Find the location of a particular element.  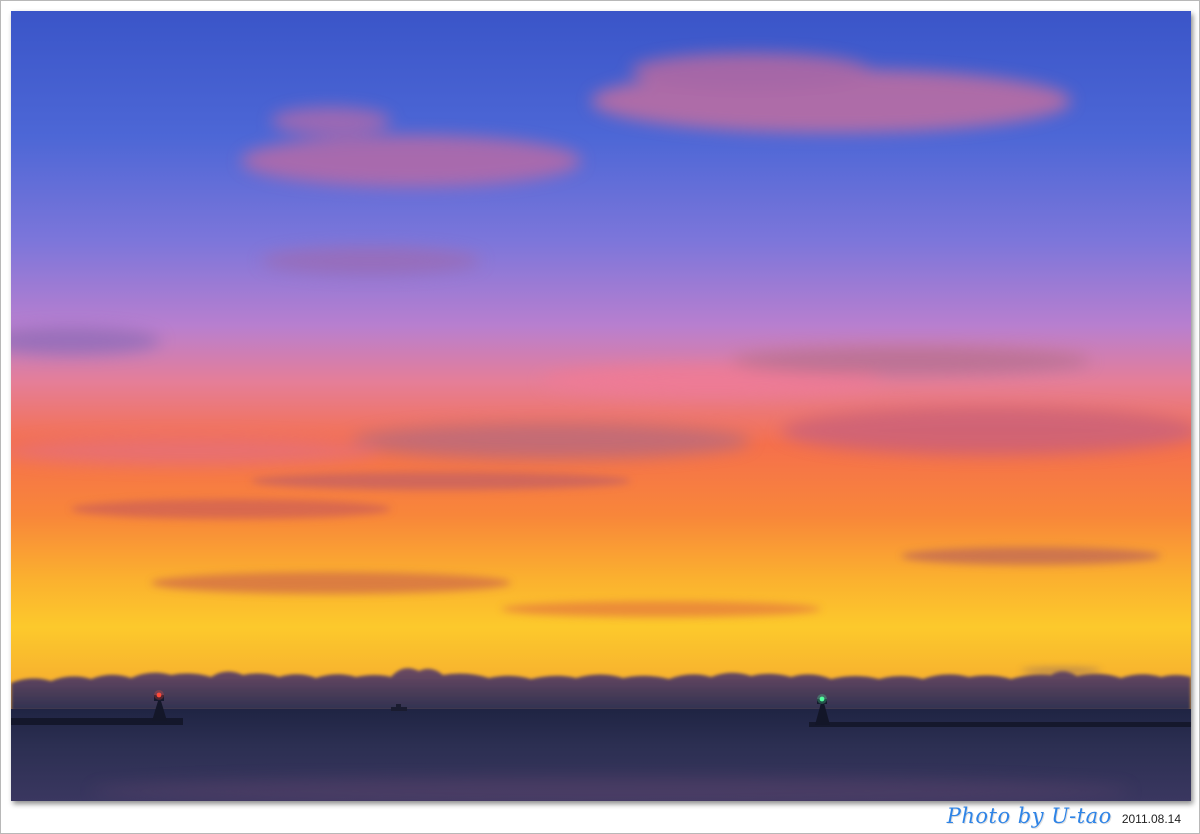

photo-date: 2011.08.14 is located at coordinates (1151, 819).